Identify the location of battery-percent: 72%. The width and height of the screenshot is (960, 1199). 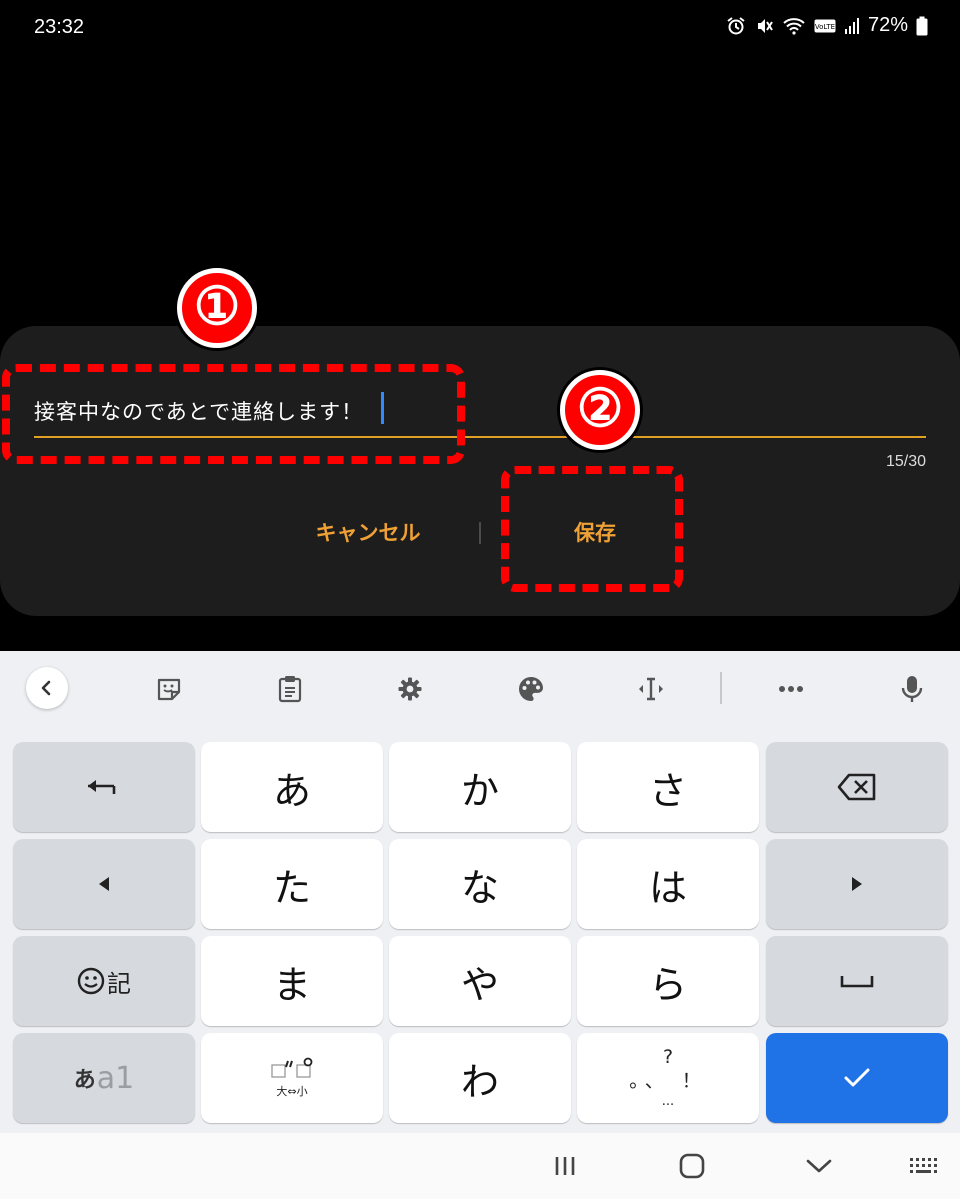
(887, 25).